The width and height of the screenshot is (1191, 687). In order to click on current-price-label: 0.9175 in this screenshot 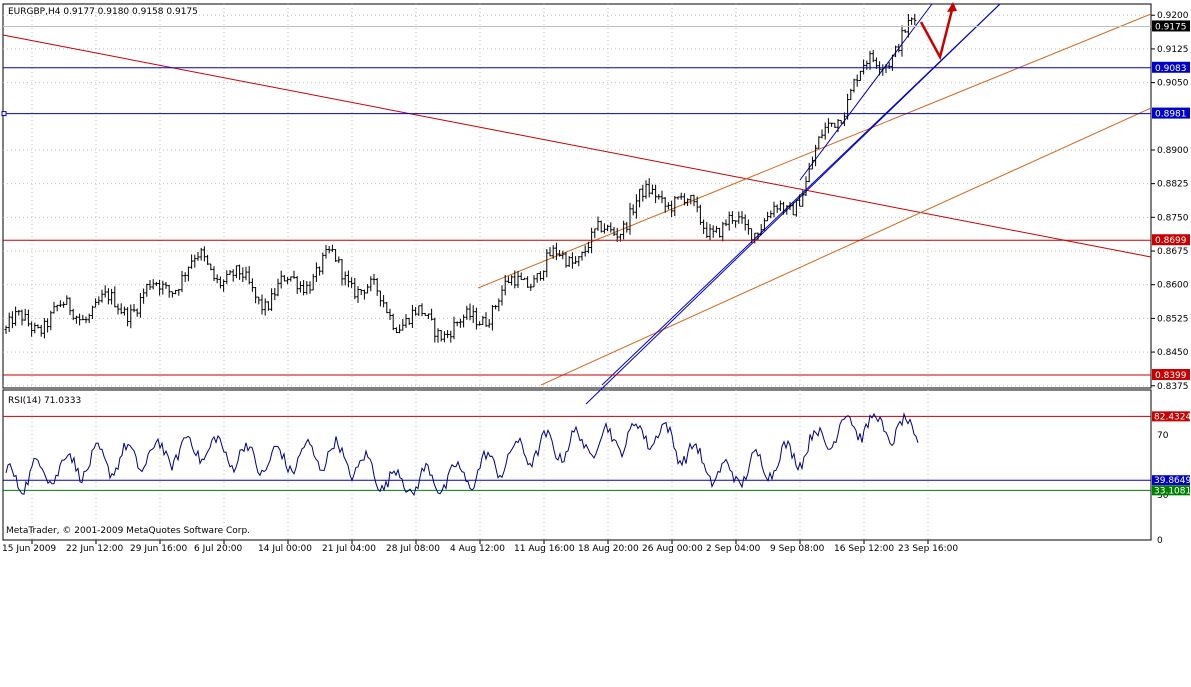, I will do `click(1171, 27)`.